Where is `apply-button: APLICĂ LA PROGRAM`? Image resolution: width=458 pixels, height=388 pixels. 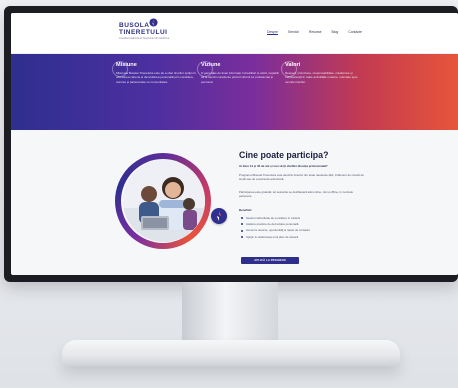
apply-button: APLICĂ LA PROGRAM is located at coordinates (270, 260).